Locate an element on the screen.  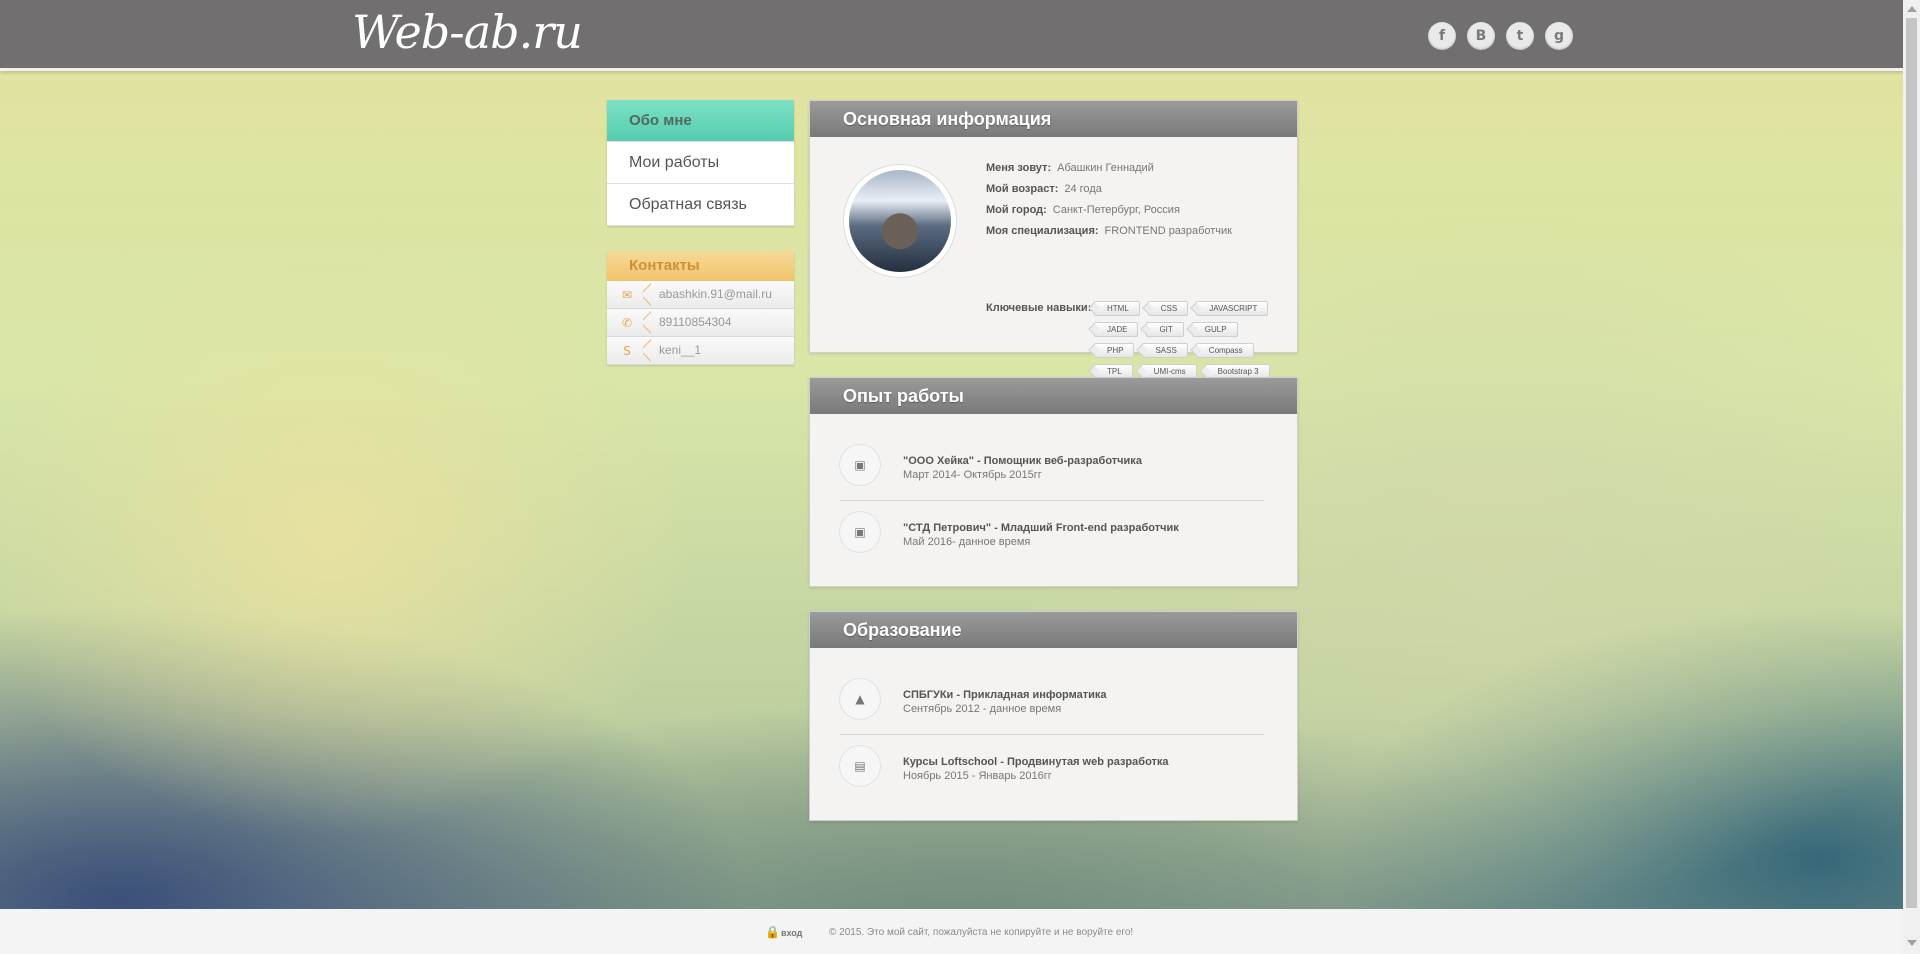
avatar-photo is located at coordinates (900, 221).